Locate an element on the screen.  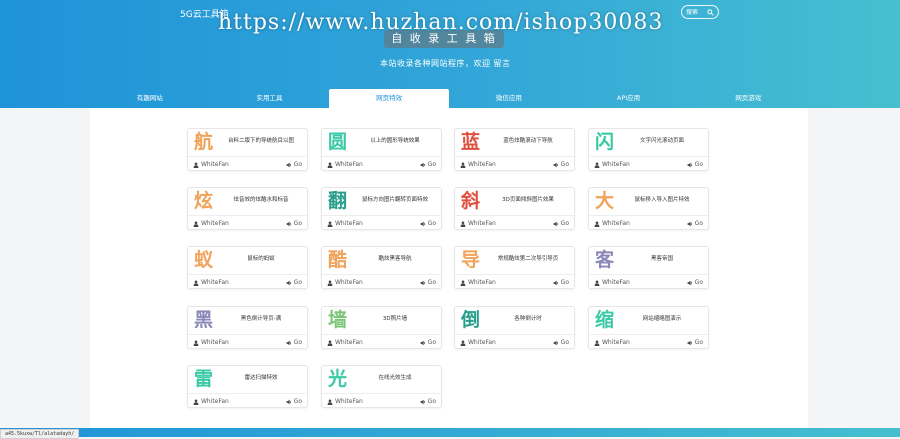
card-description: 常规酷炫第二次导引导页 is located at coordinates (528, 259).